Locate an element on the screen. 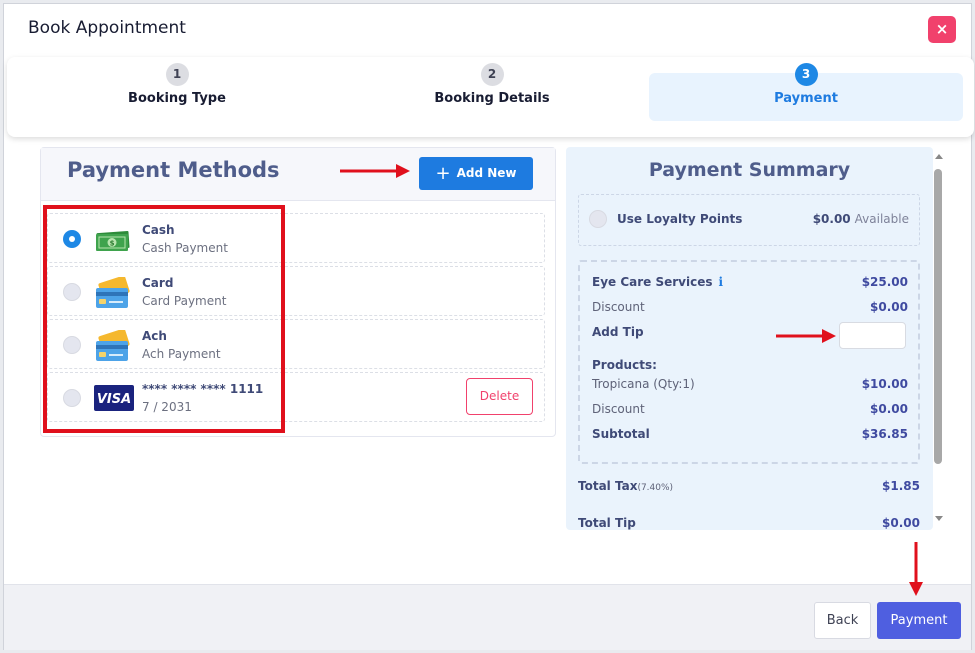 The height and width of the screenshot is (653, 975). step-number: 3 is located at coordinates (806, 74).